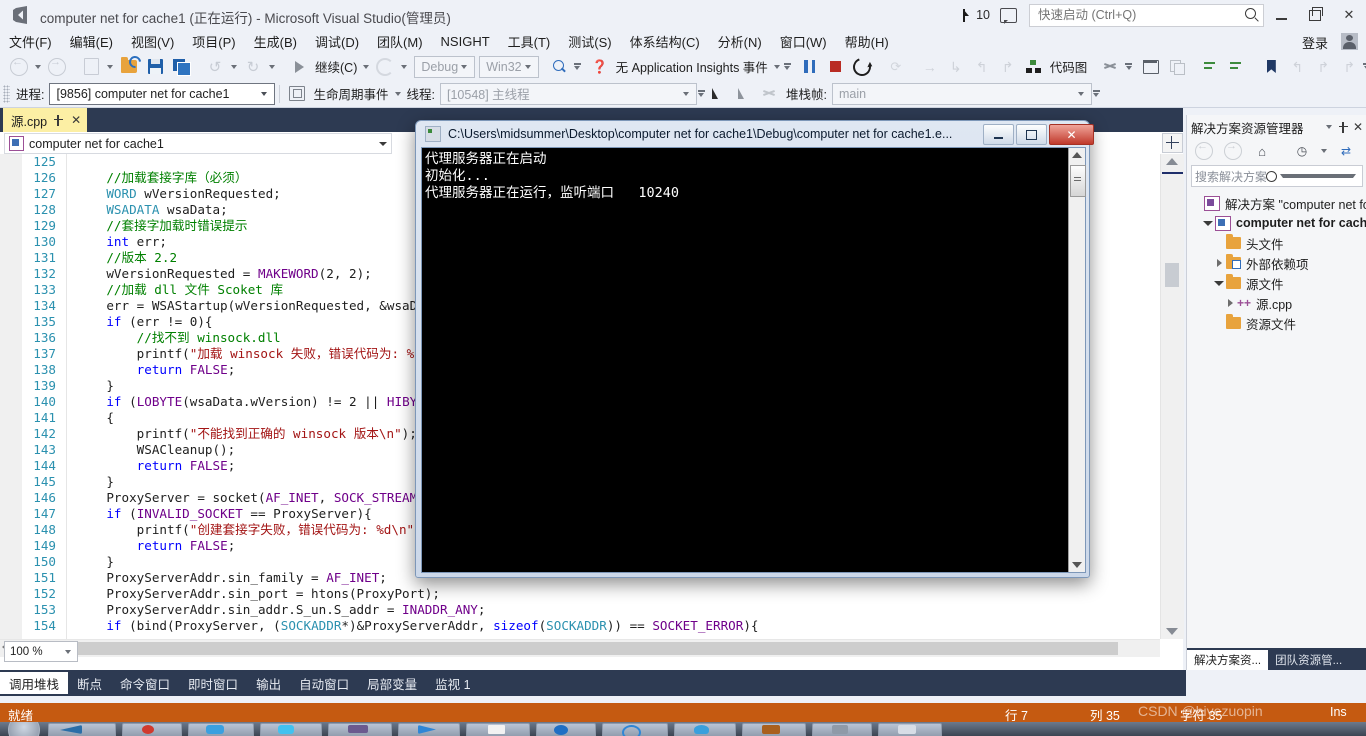  Describe the element at coordinates (181, 67) in the screenshot. I see `save-all-button` at that location.